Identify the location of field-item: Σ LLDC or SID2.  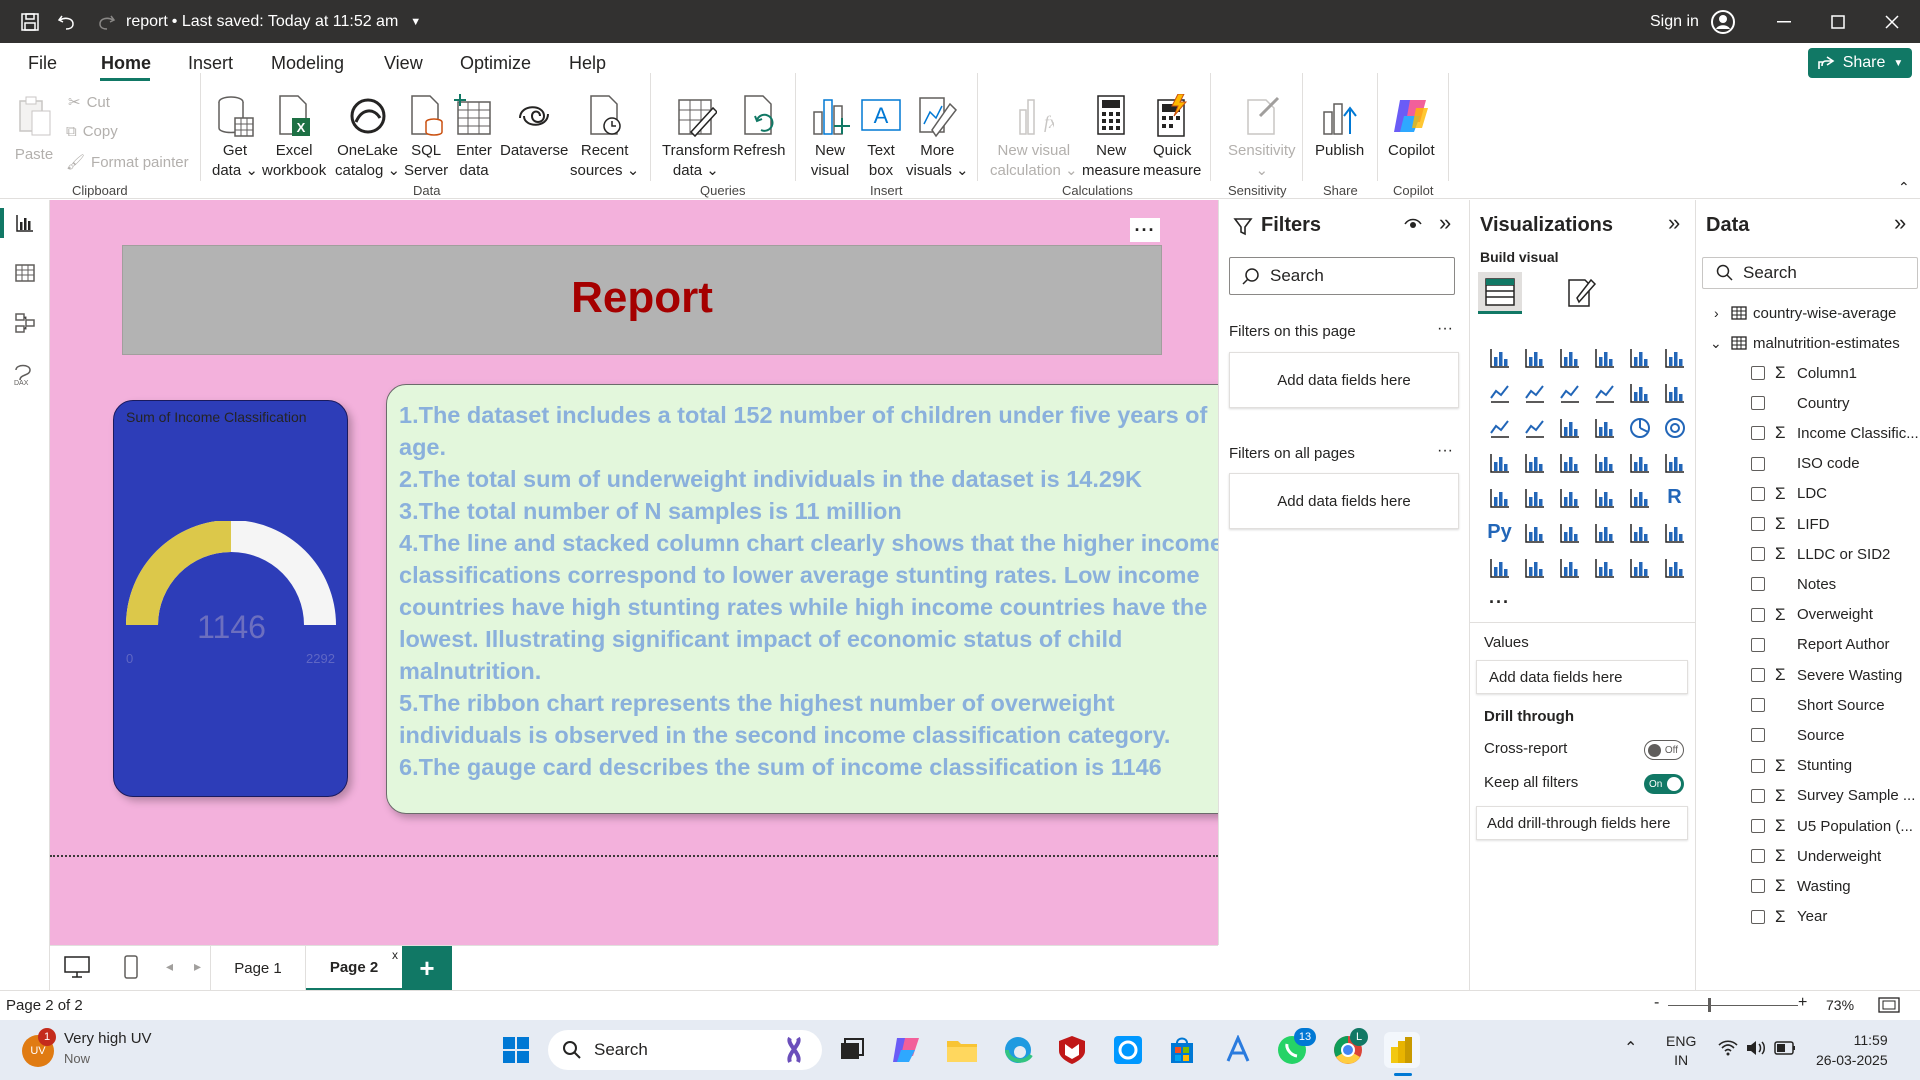
(1808, 554).